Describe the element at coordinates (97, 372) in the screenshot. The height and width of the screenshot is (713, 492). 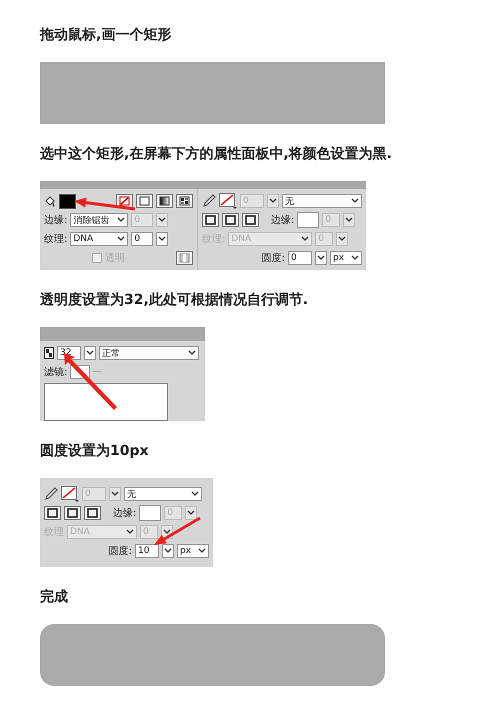
I see `minus-icon` at that location.